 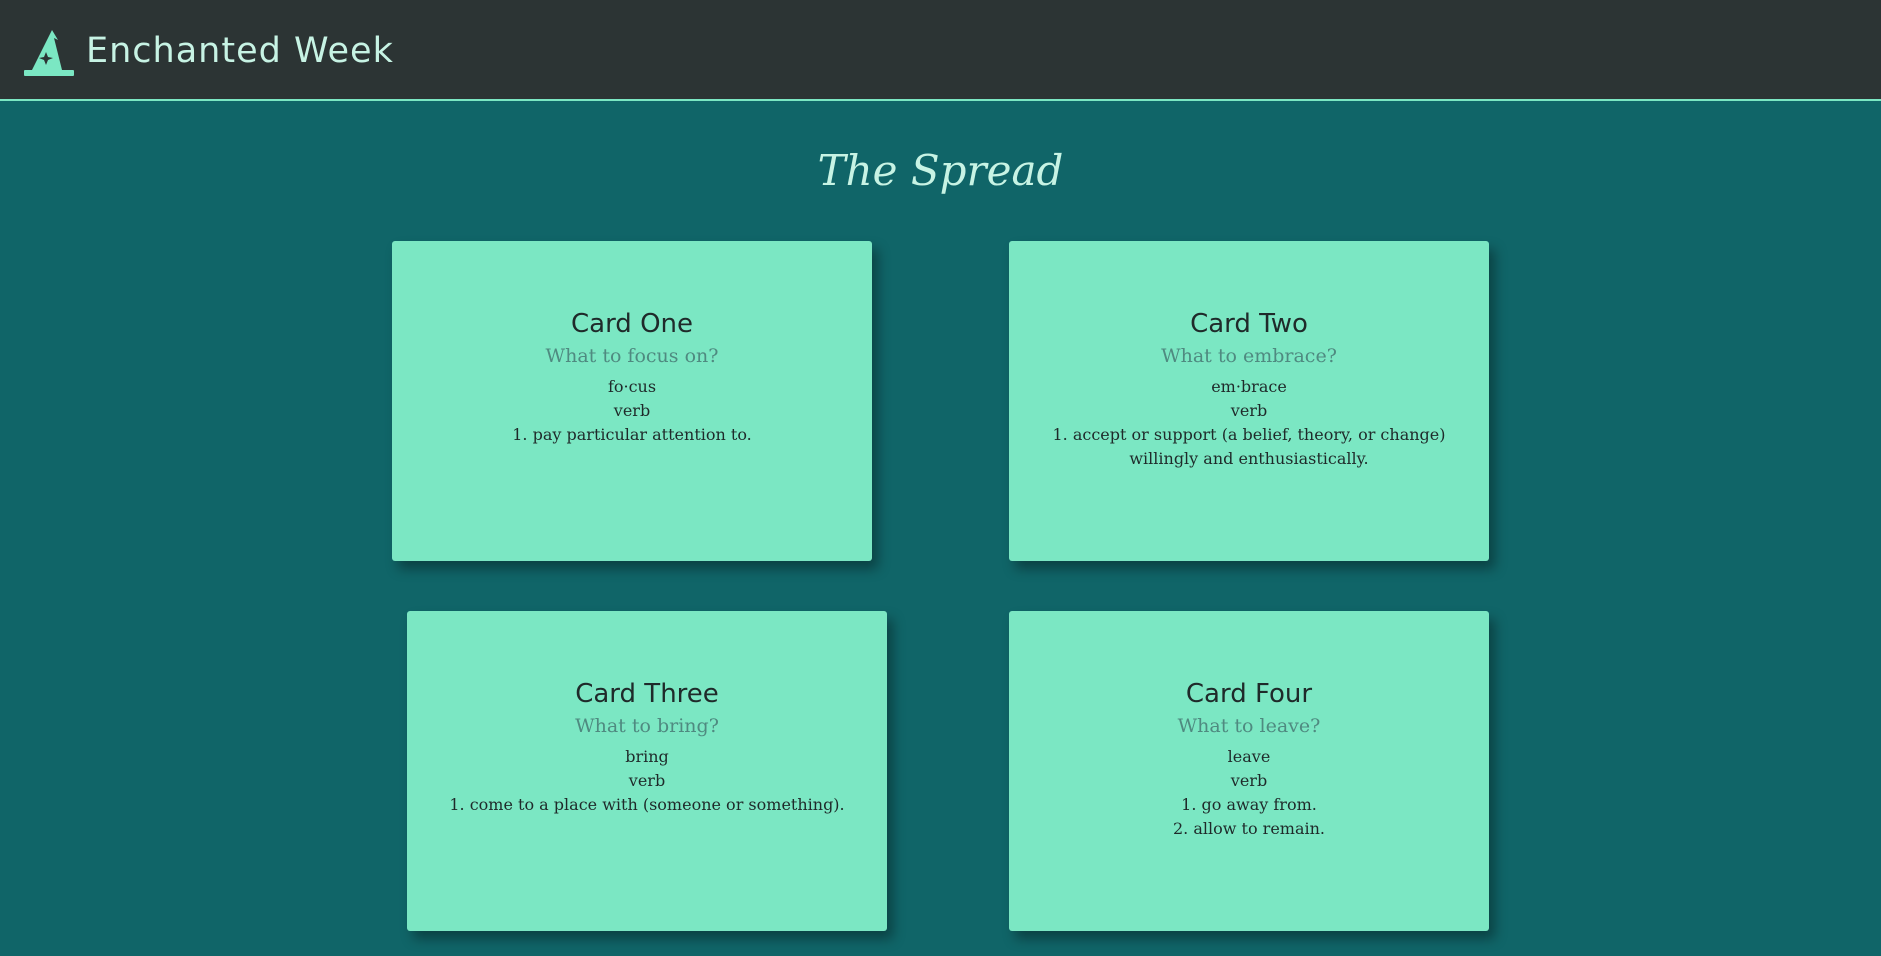 I want to click on card-title: Card One, so click(x=632, y=324).